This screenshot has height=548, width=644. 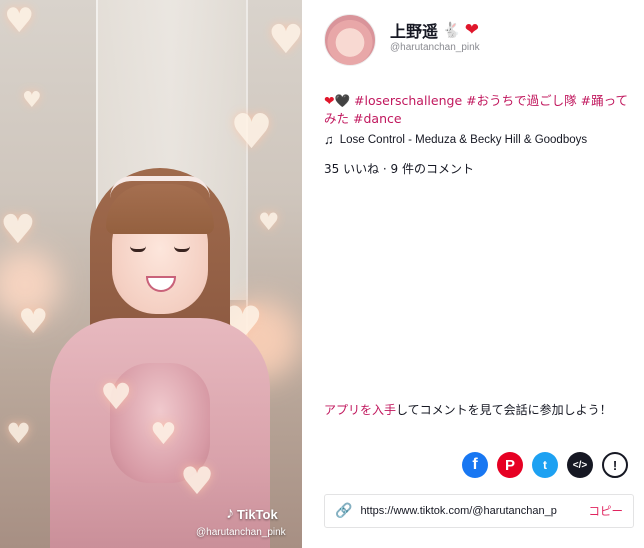 I want to click on author-nickname: 上野遥 🐇 ❤, so click(x=434, y=30).